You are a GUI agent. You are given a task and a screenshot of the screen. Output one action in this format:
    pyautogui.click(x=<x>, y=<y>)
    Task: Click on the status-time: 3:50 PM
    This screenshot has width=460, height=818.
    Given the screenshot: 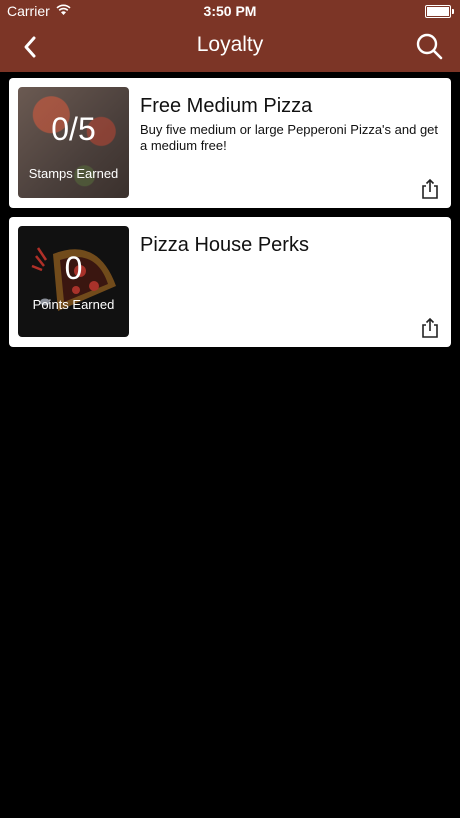 What is the action you would take?
    pyautogui.click(x=230, y=11)
    